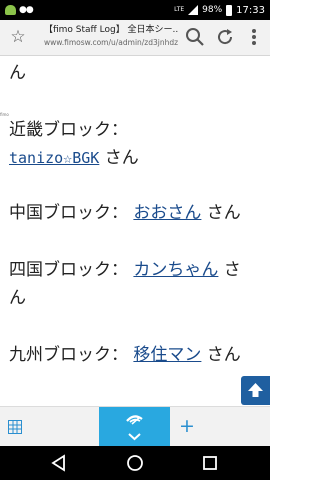 This screenshot has width=320, height=480. Describe the element at coordinates (135, 10) in the screenshot. I see `status-bar: ●● LTE 98% 17:33` at that location.